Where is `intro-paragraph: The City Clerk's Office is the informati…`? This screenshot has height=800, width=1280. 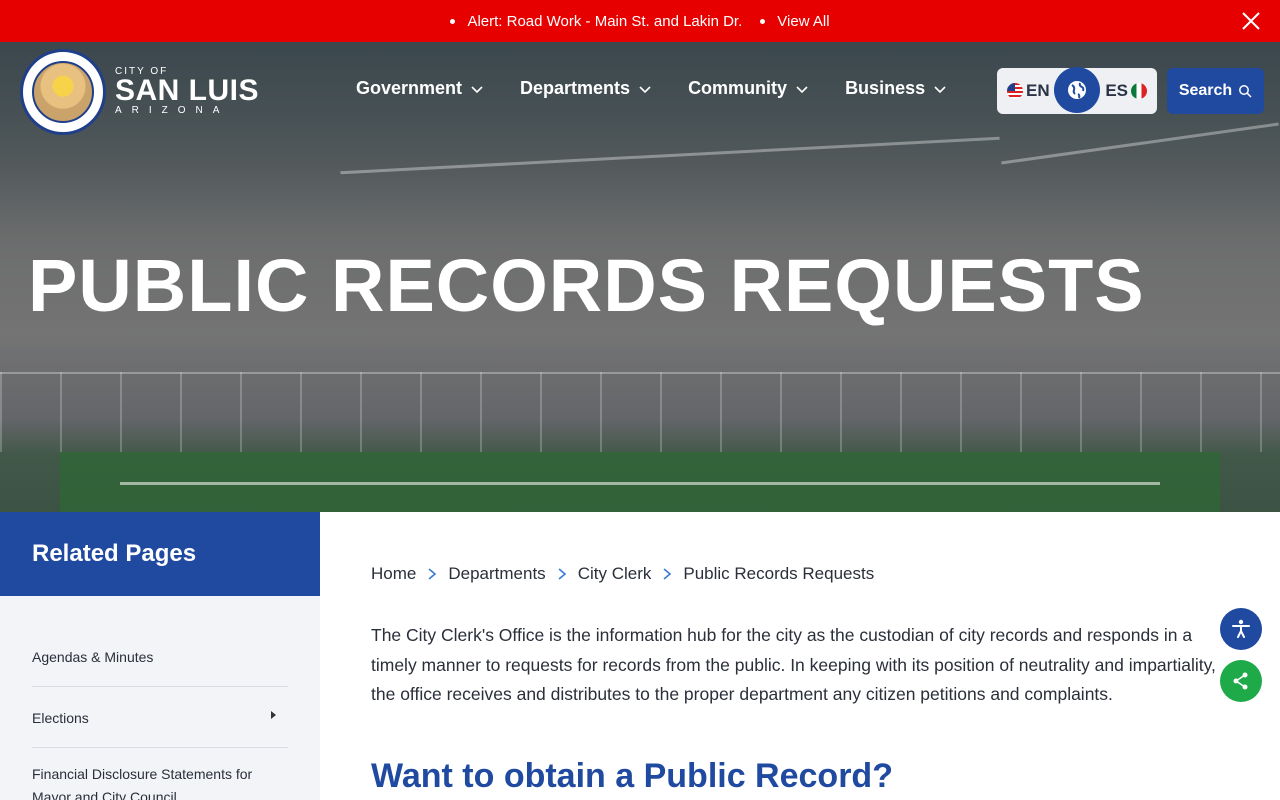
intro-paragraph: The City Clerk's Office is the informati… is located at coordinates (793, 664).